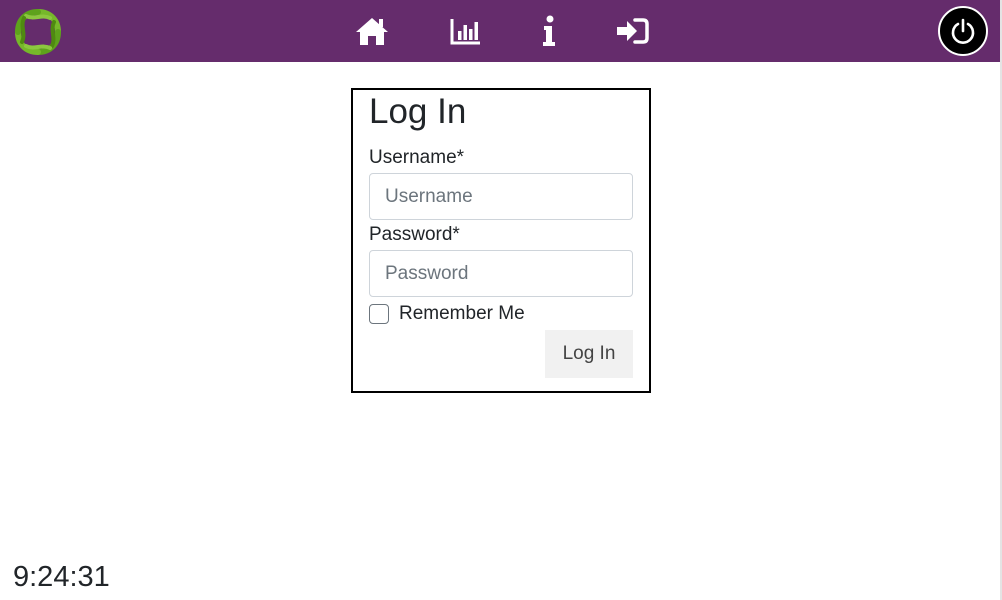  Describe the element at coordinates (372, 31) in the screenshot. I see `home-icon` at that location.